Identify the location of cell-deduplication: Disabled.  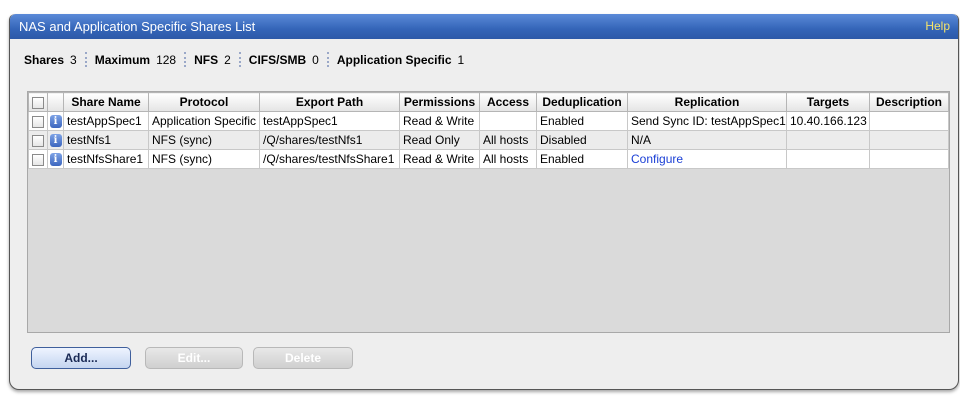
(582, 140).